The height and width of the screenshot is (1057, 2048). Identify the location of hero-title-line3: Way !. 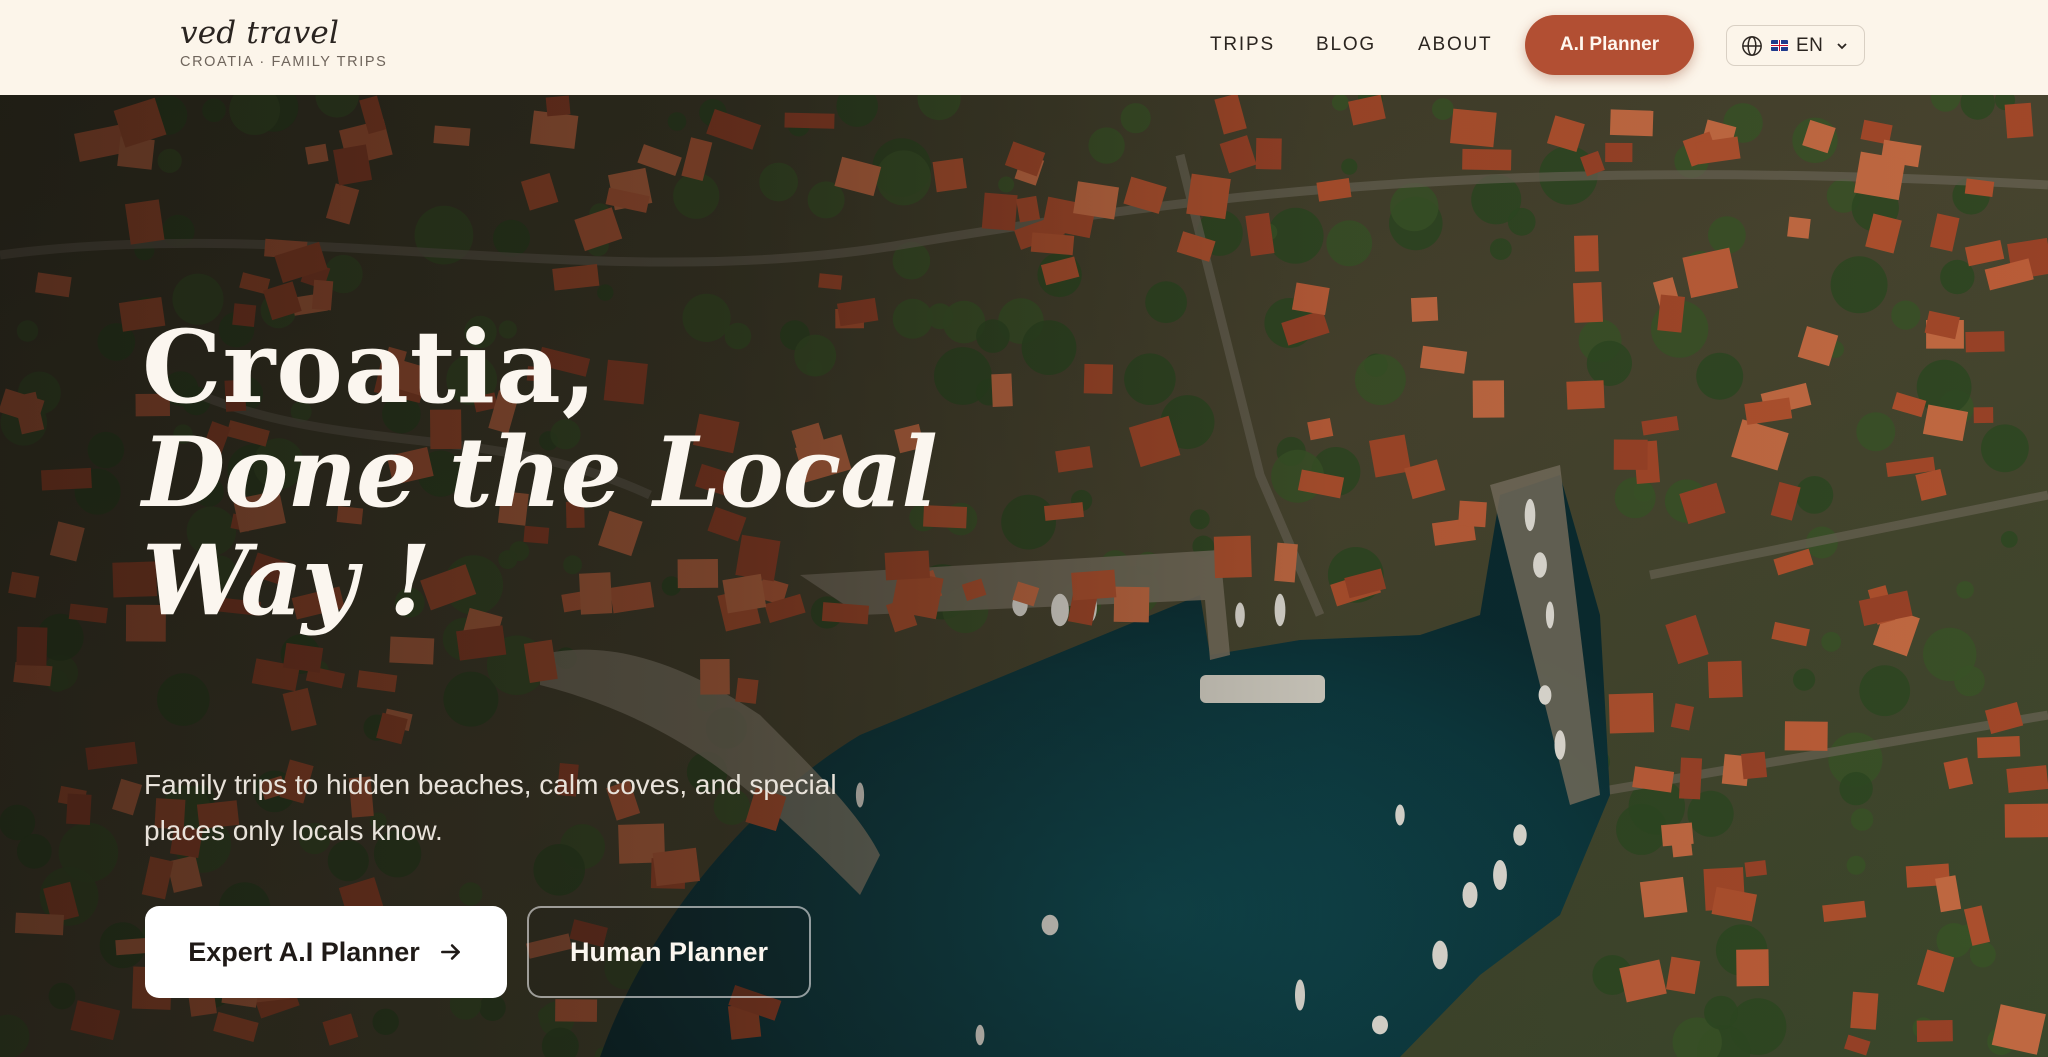
(286, 580).